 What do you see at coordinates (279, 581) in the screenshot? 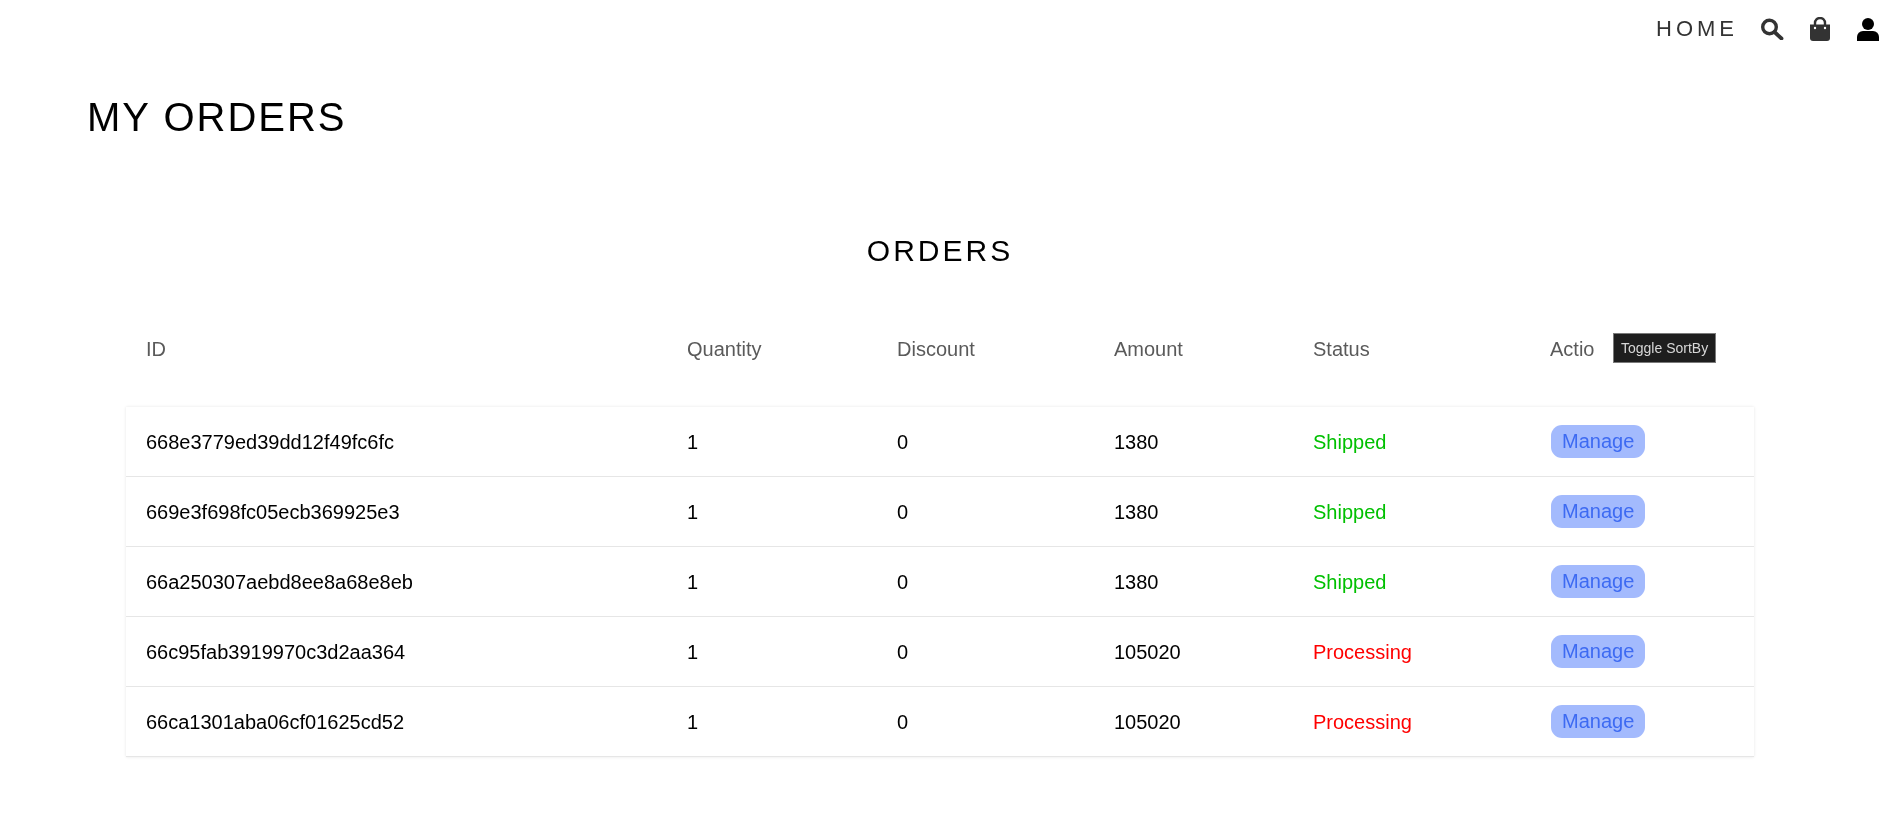
I see `table-cell: 66a250307aebd8ee8a68e8eb` at bounding box center [279, 581].